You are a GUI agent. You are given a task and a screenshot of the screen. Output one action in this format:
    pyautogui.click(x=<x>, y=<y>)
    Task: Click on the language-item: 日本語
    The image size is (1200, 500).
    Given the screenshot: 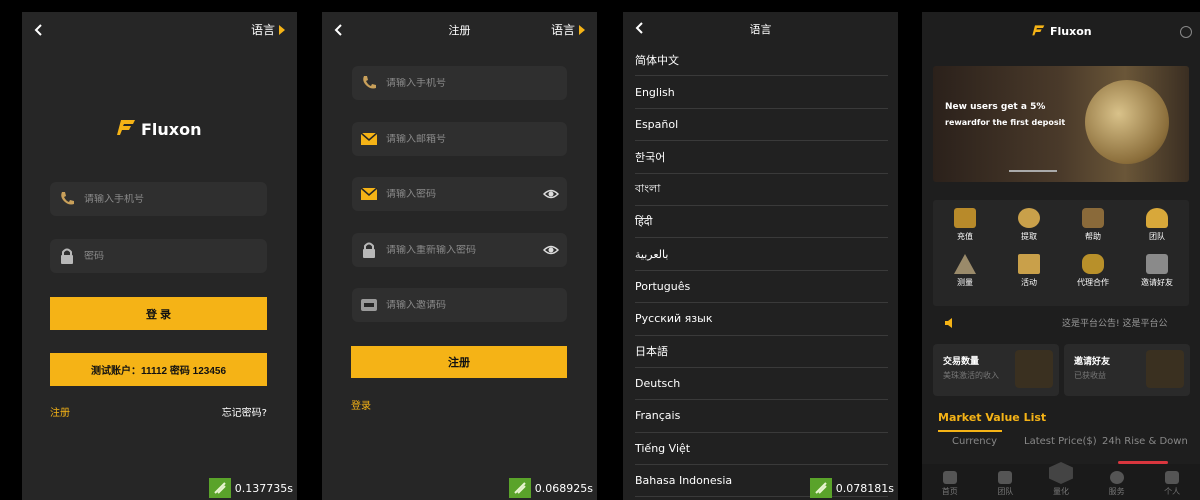 What is the action you would take?
    pyautogui.click(x=761, y=352)
    